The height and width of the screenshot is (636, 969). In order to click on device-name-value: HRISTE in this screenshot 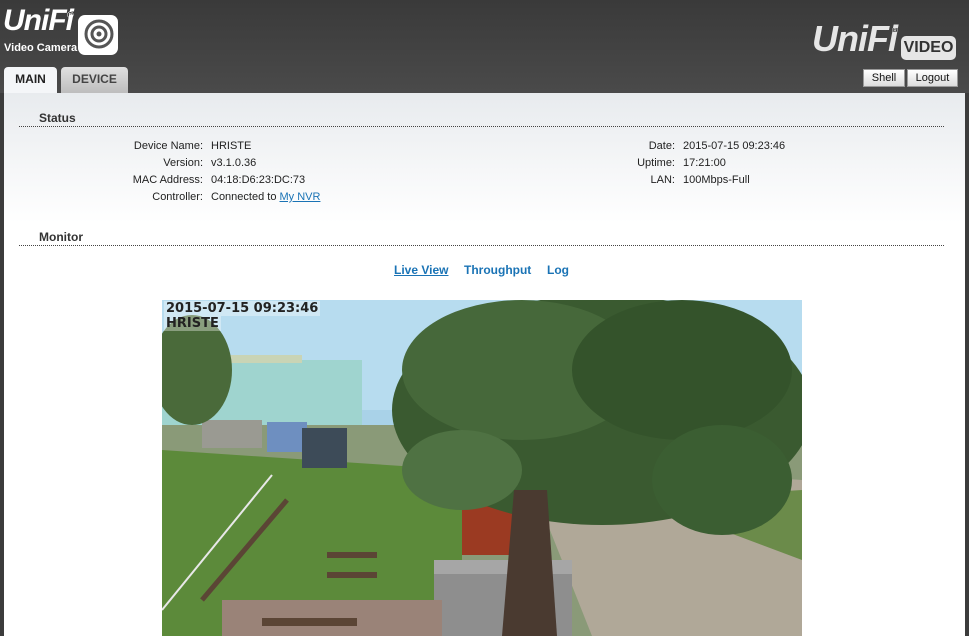, I will do `click(231, 146)`.